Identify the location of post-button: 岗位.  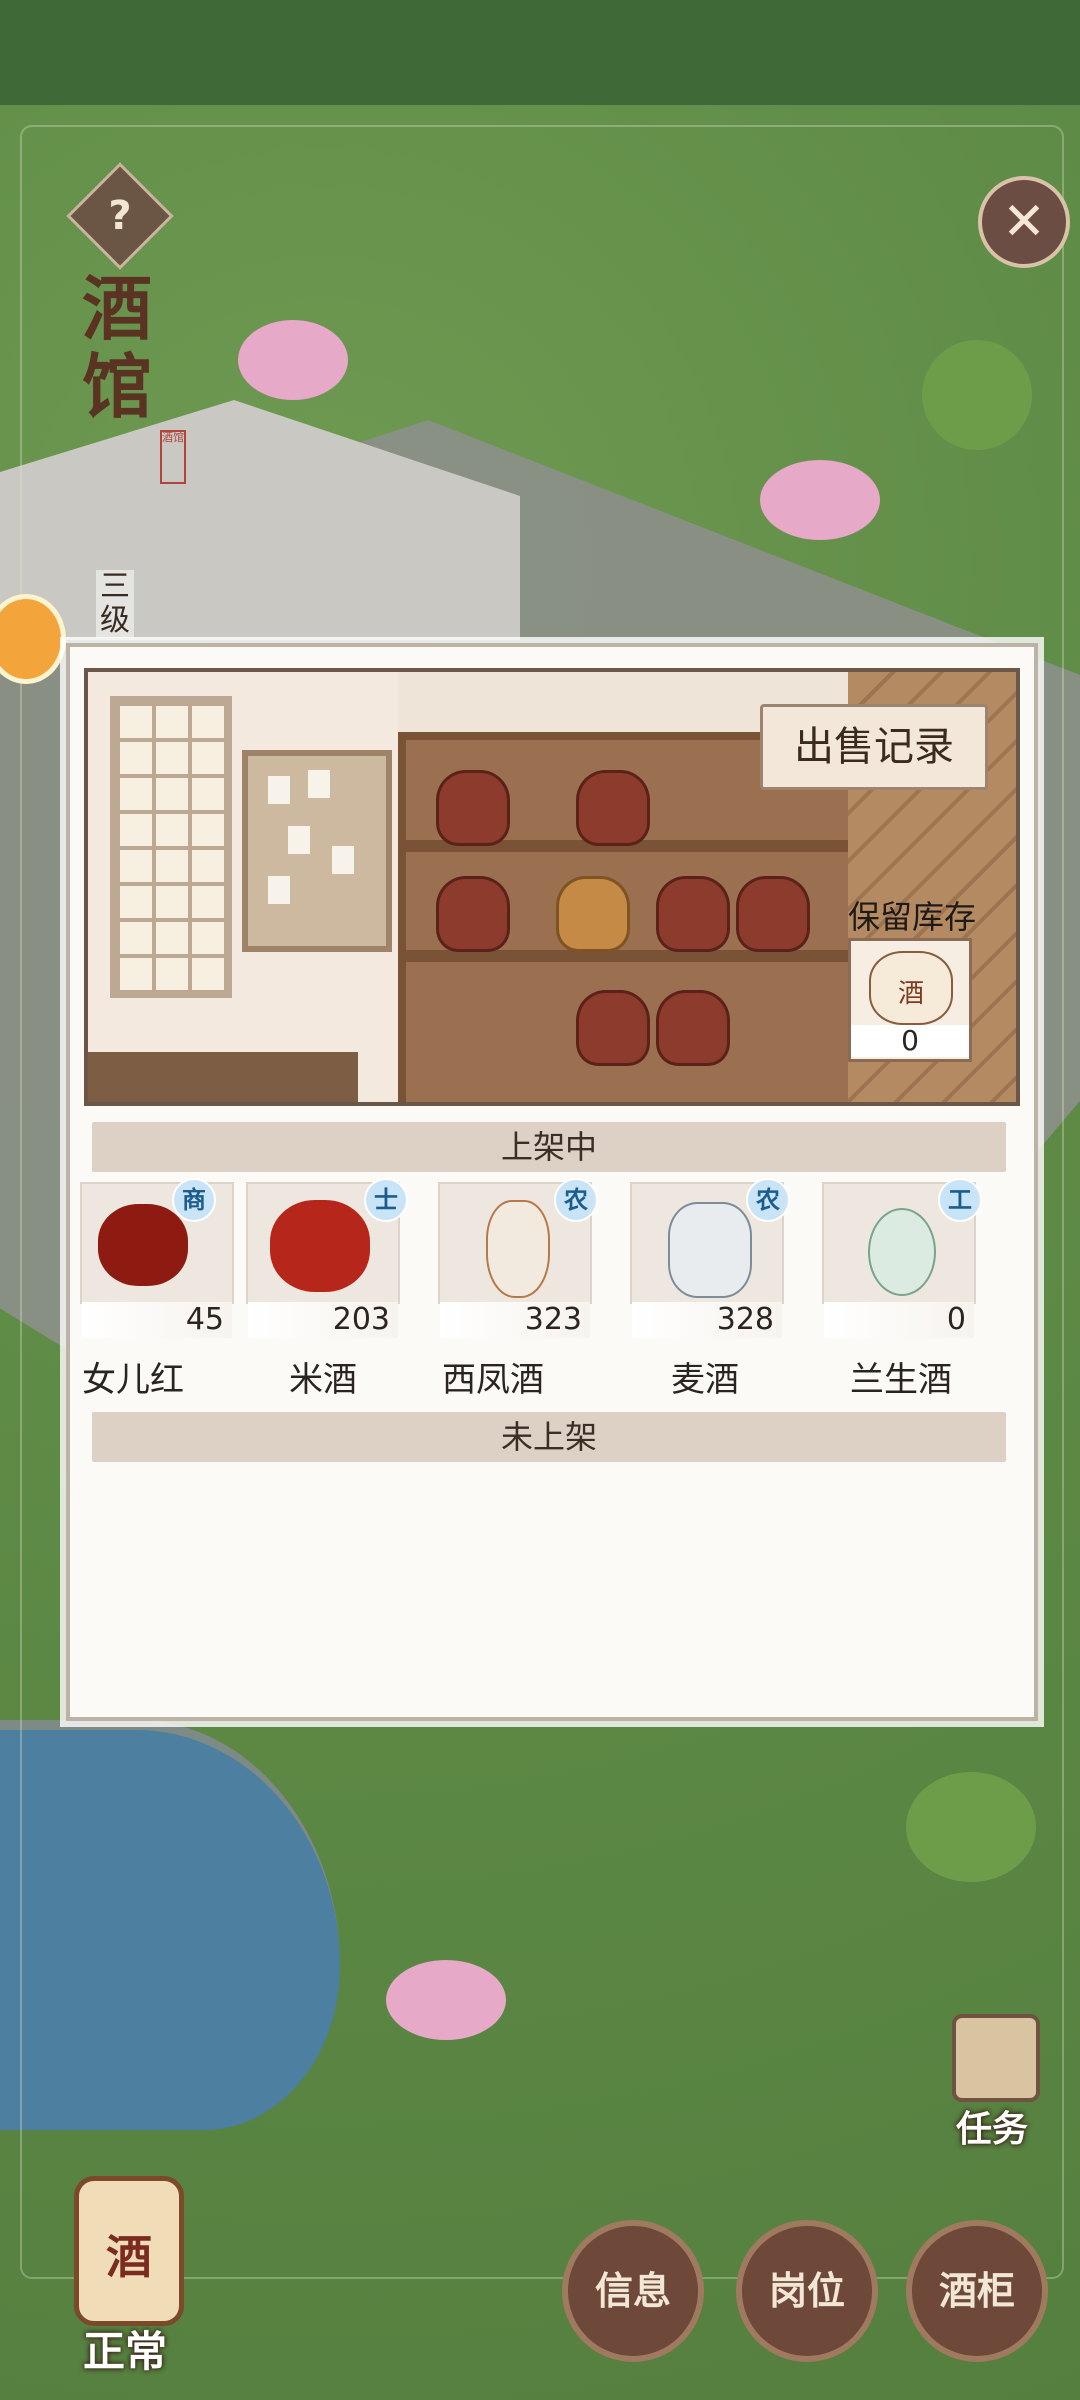
(807, 2291).